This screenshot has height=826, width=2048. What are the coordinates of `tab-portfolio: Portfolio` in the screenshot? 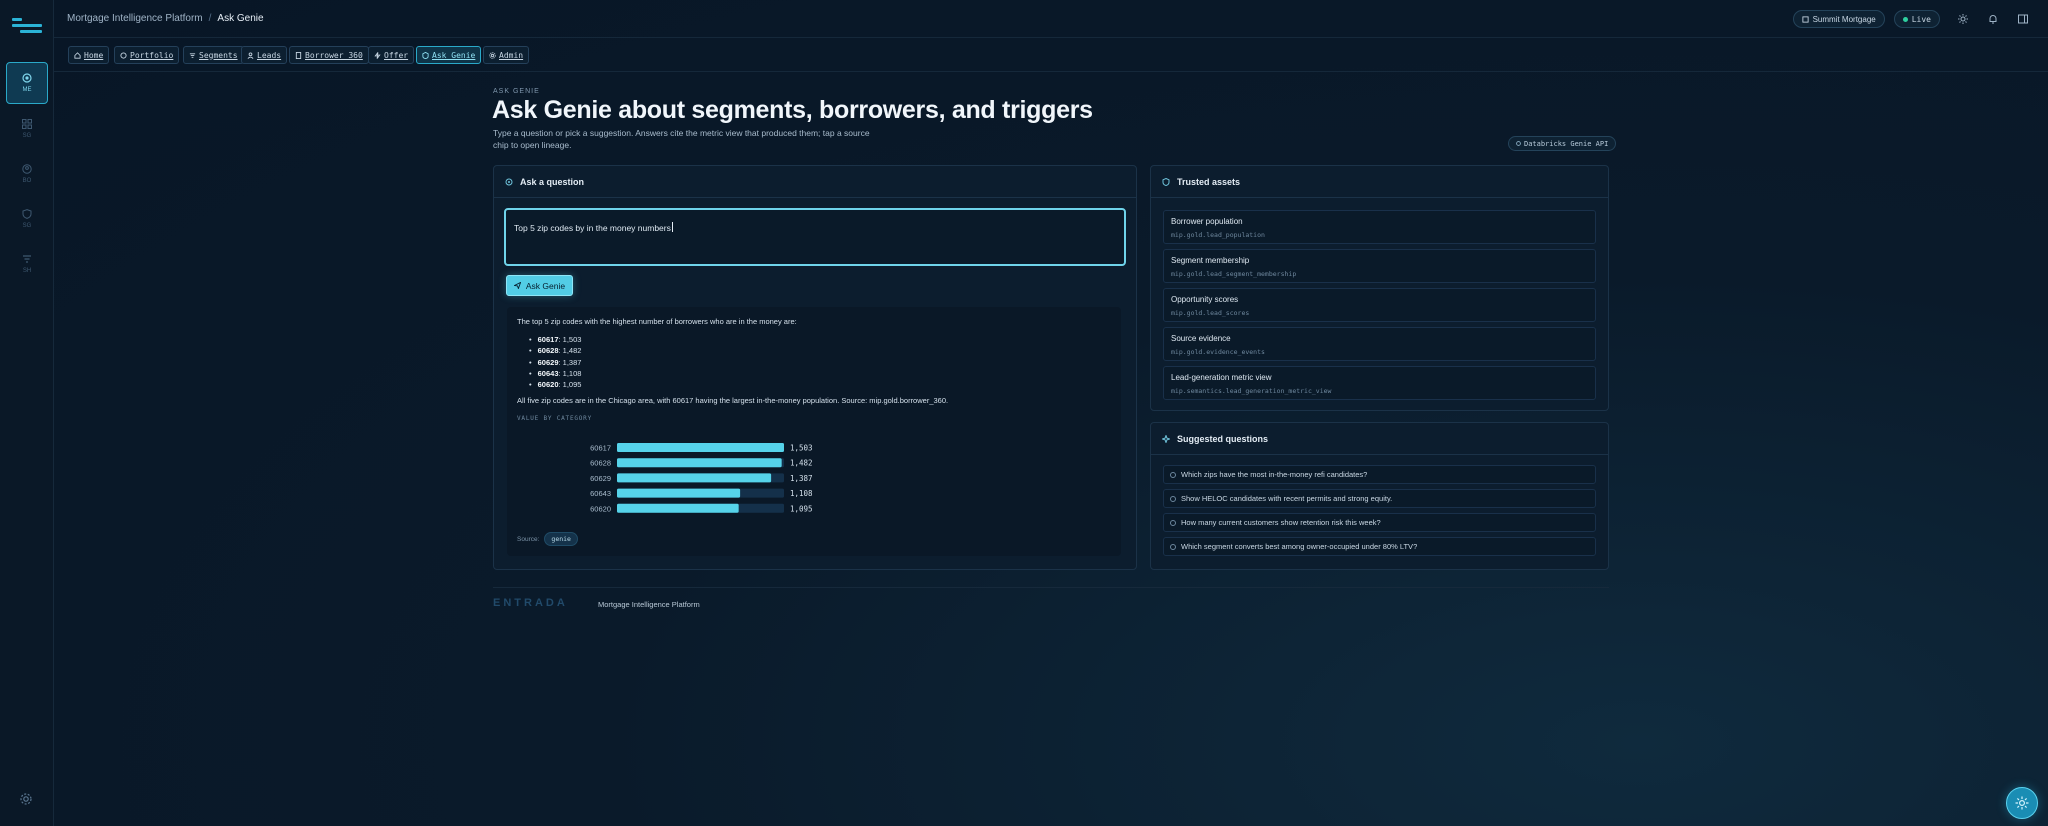 It's located at (147, 55).